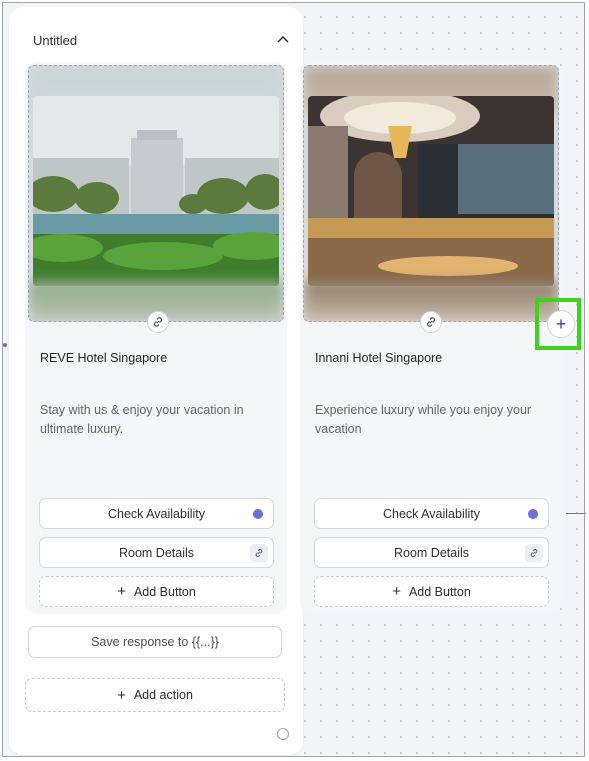 The image size is (589, 761). Describe the element at coordinates (283, 39) in the screenshot. I see `chevron-up-icon` at that location.